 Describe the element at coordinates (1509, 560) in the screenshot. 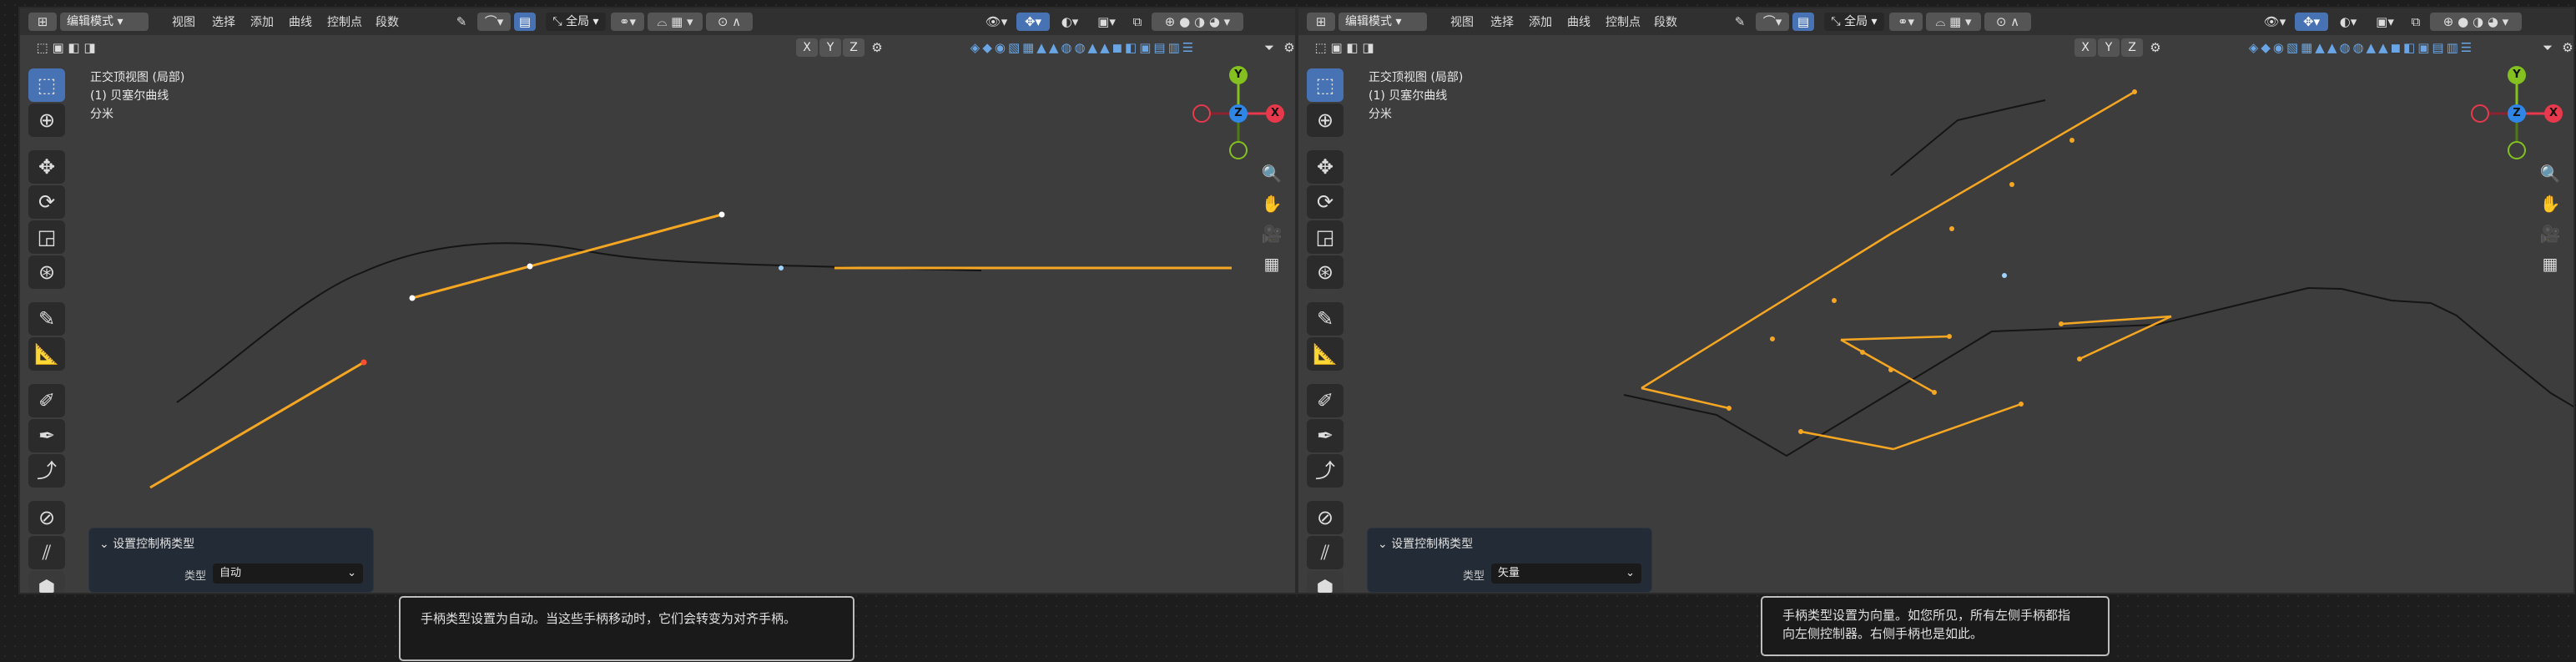

I see `operator-panel: ⌄ 设置控制柄类型 类型 矢量 ⌄` at that location.